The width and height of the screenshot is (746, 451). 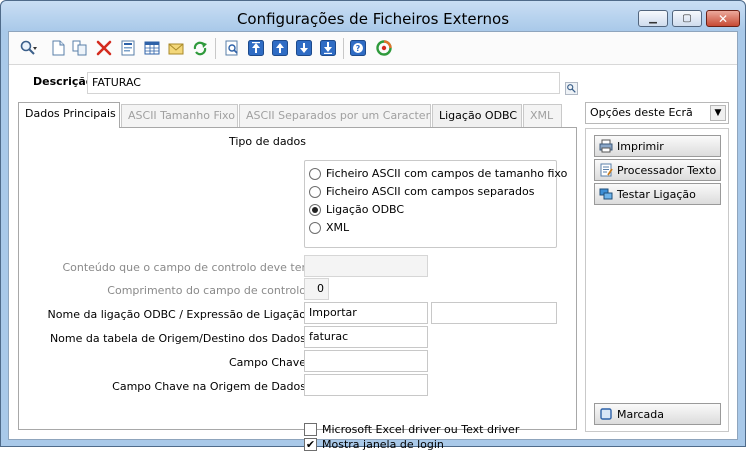 What do you see at coordinates (323, 83) in the screenshot?
I see `description-field: FATURAC` at bounding box center [323, 83].